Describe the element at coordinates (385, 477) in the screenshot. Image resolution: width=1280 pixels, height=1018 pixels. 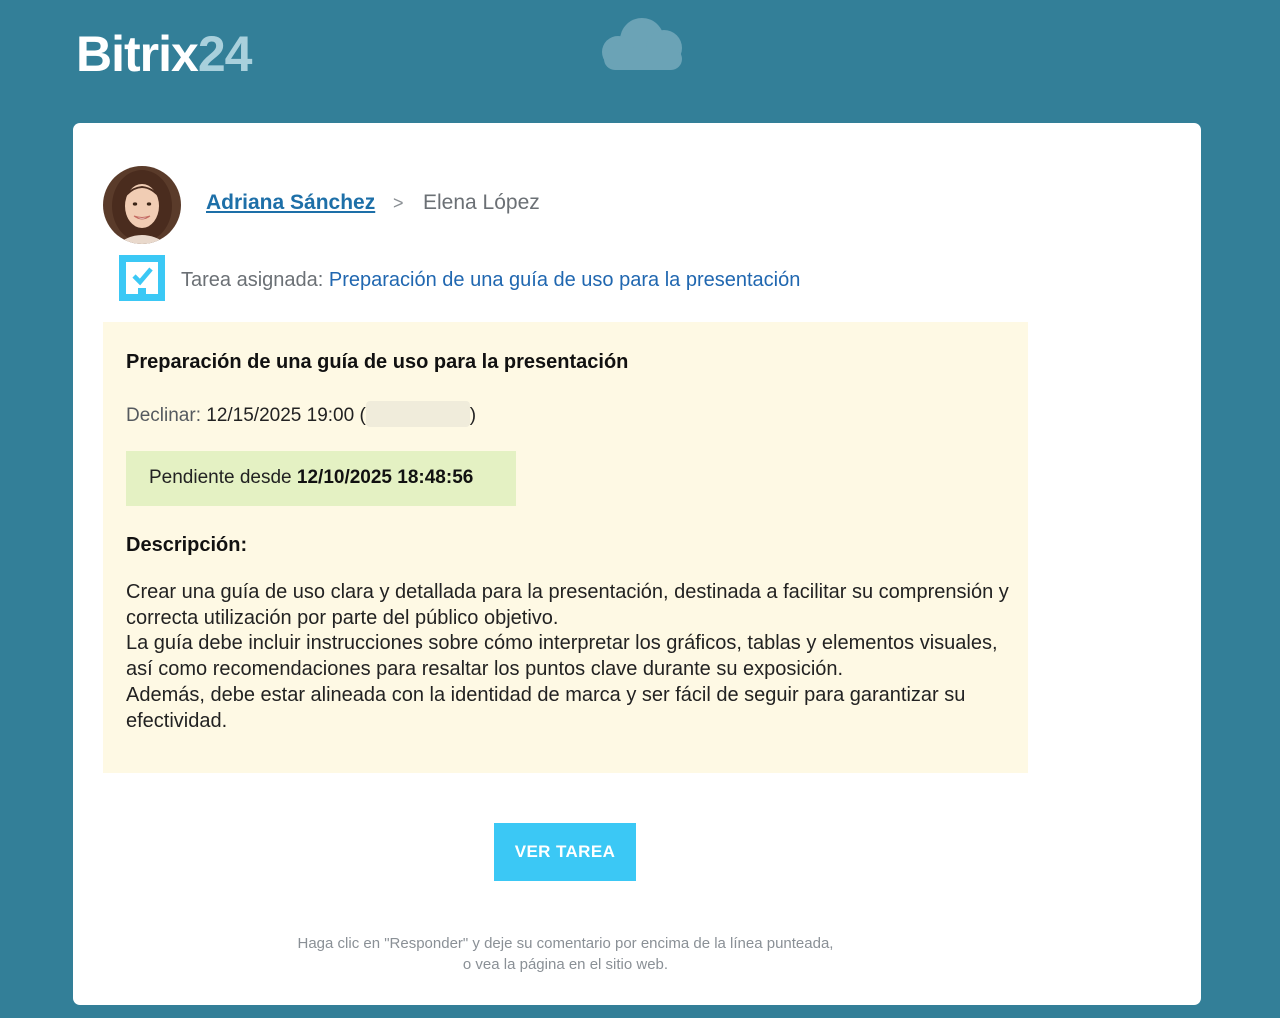
I see `pending-value: 12/10/2025 18:48:56` at that location.